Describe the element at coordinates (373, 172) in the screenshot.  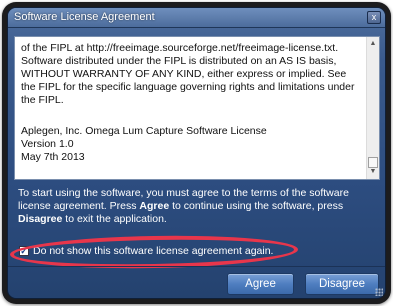
I see `scroll-down-icon: ▼` at that location.